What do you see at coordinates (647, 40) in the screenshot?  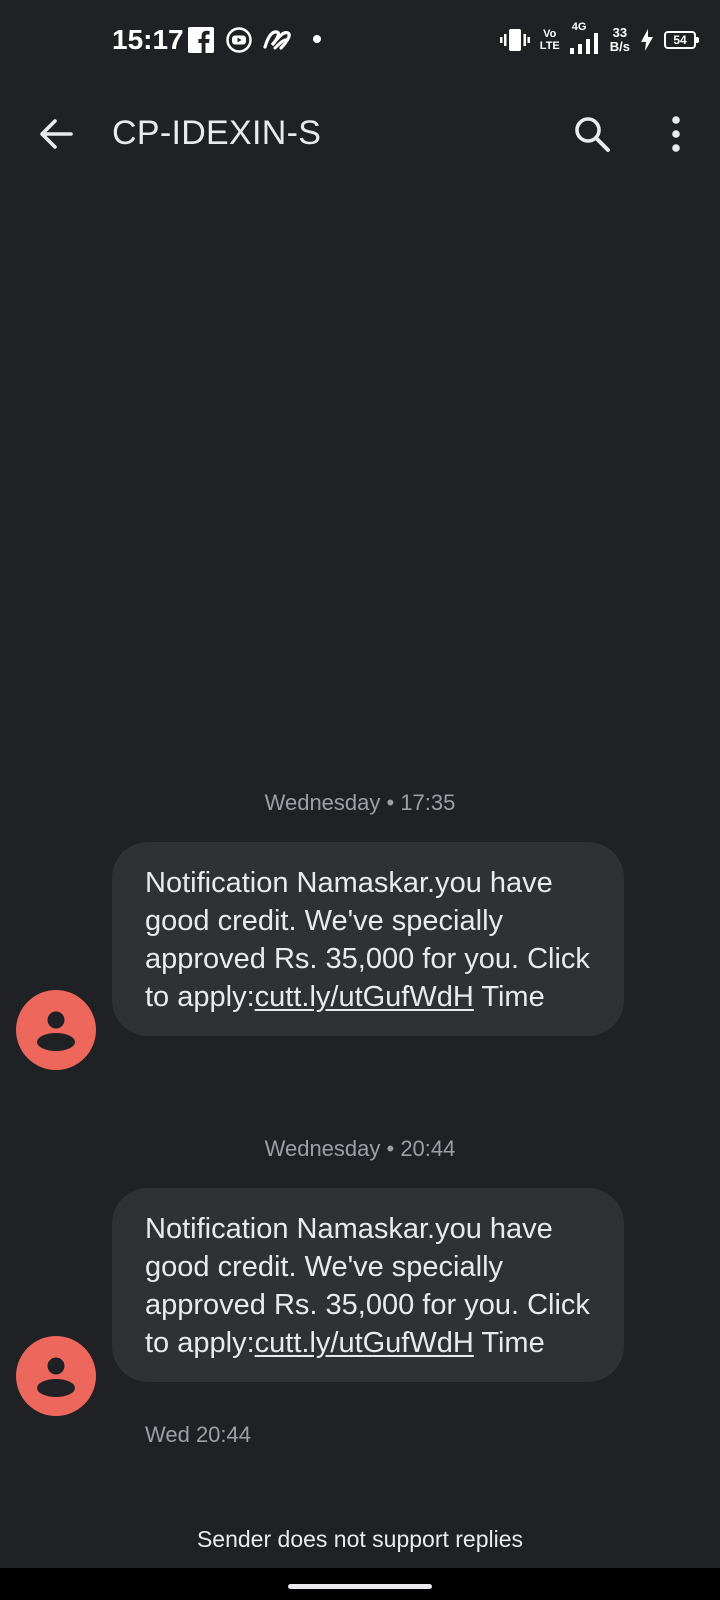 I see `charging-icon` at bounding box center [647, 40].